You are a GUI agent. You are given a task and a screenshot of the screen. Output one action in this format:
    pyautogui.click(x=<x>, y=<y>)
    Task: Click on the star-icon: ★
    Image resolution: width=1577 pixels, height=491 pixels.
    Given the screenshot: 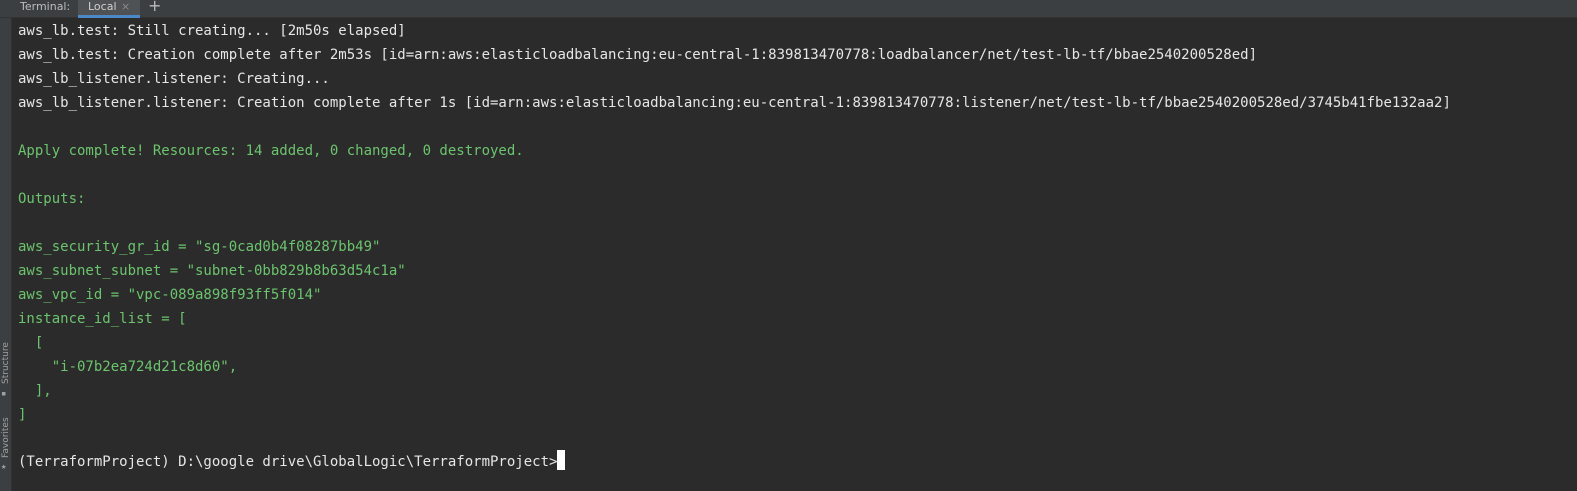 What is the action you would take?
    pyautogui.click(x=4, y=467)
    